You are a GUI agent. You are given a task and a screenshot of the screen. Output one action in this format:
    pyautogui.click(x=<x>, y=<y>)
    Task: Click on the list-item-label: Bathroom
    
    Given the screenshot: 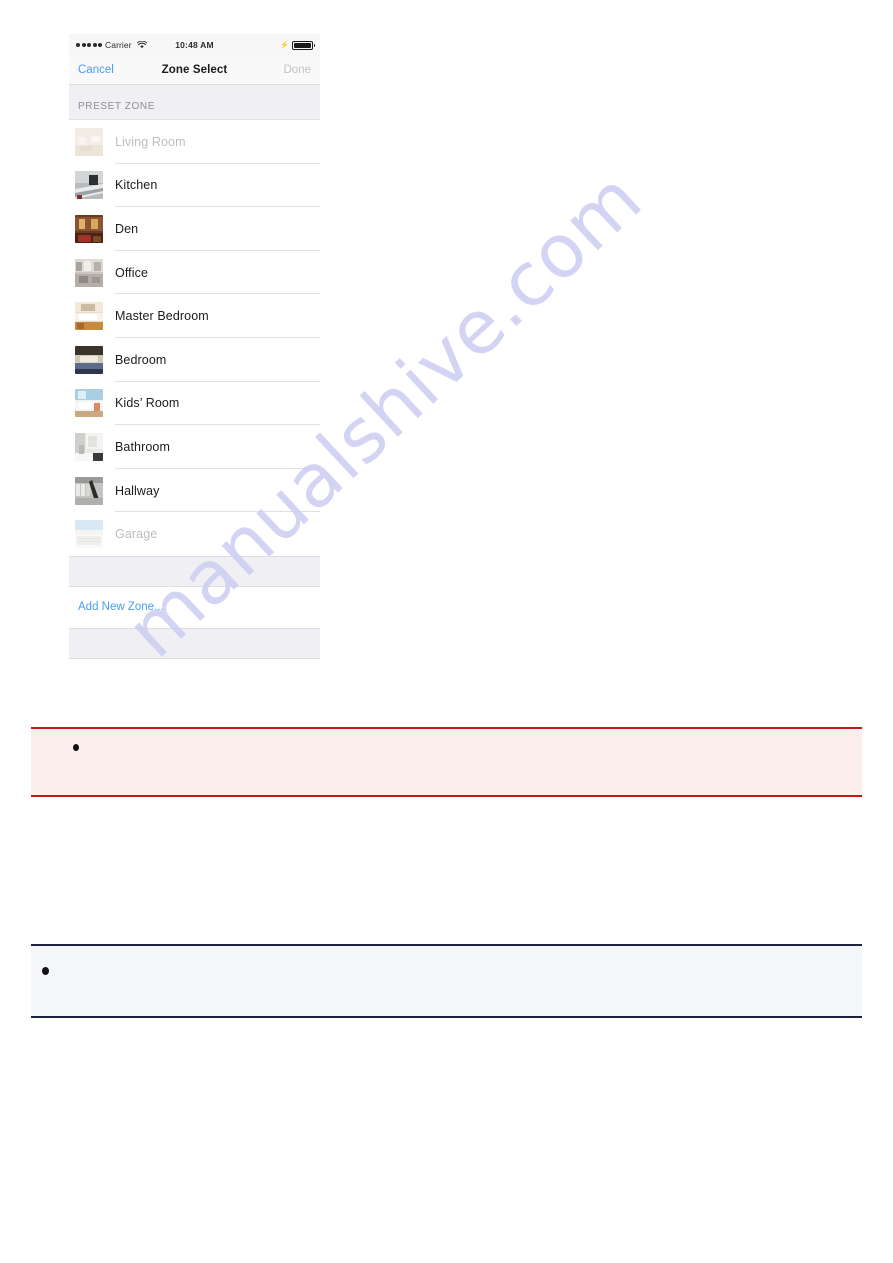 What is the action you would take?
    pyautogui.click(x=142, y=446)
    